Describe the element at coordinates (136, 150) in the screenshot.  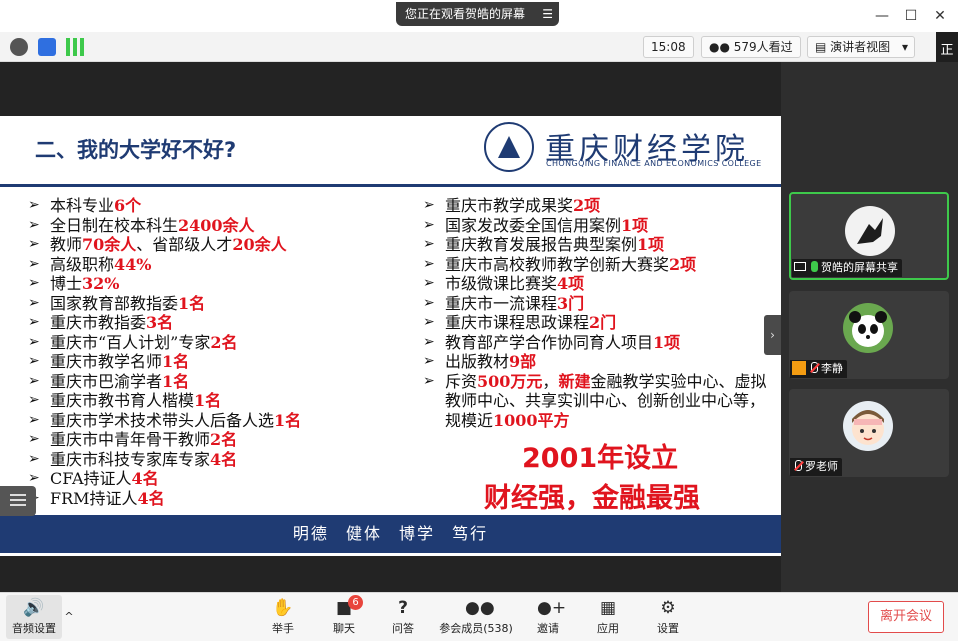
I see `slide-title: 二、我的大学好不好?` at that location.